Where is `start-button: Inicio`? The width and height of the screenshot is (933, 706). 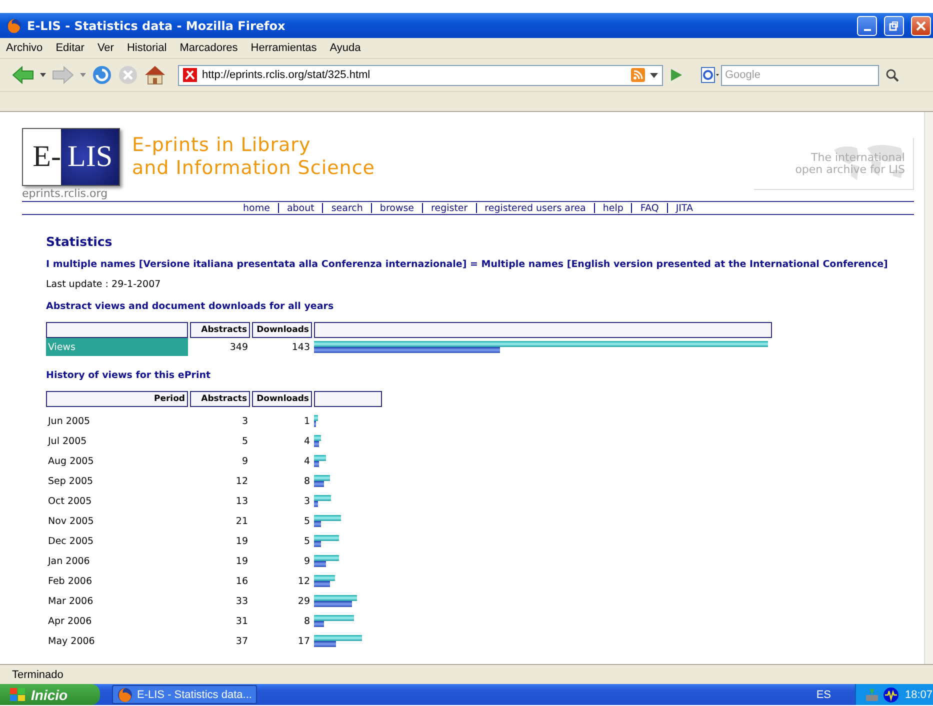
start-button: Inicio is located at coordinates (50, 694).